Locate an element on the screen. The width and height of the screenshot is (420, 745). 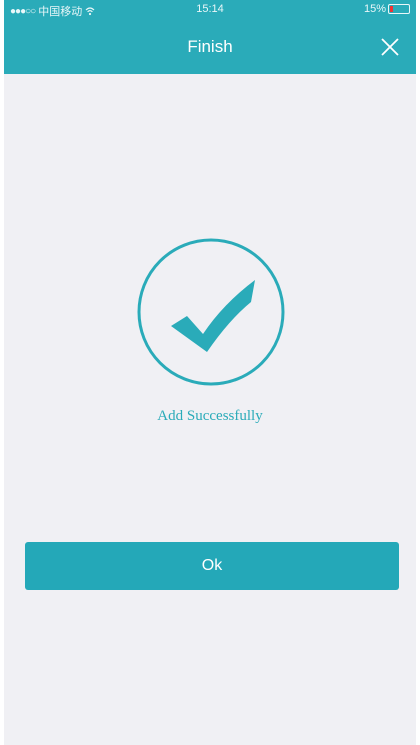
status-bar: ●●●○○ 中国移动 15:14 15% is located at coordinates (210, 10).